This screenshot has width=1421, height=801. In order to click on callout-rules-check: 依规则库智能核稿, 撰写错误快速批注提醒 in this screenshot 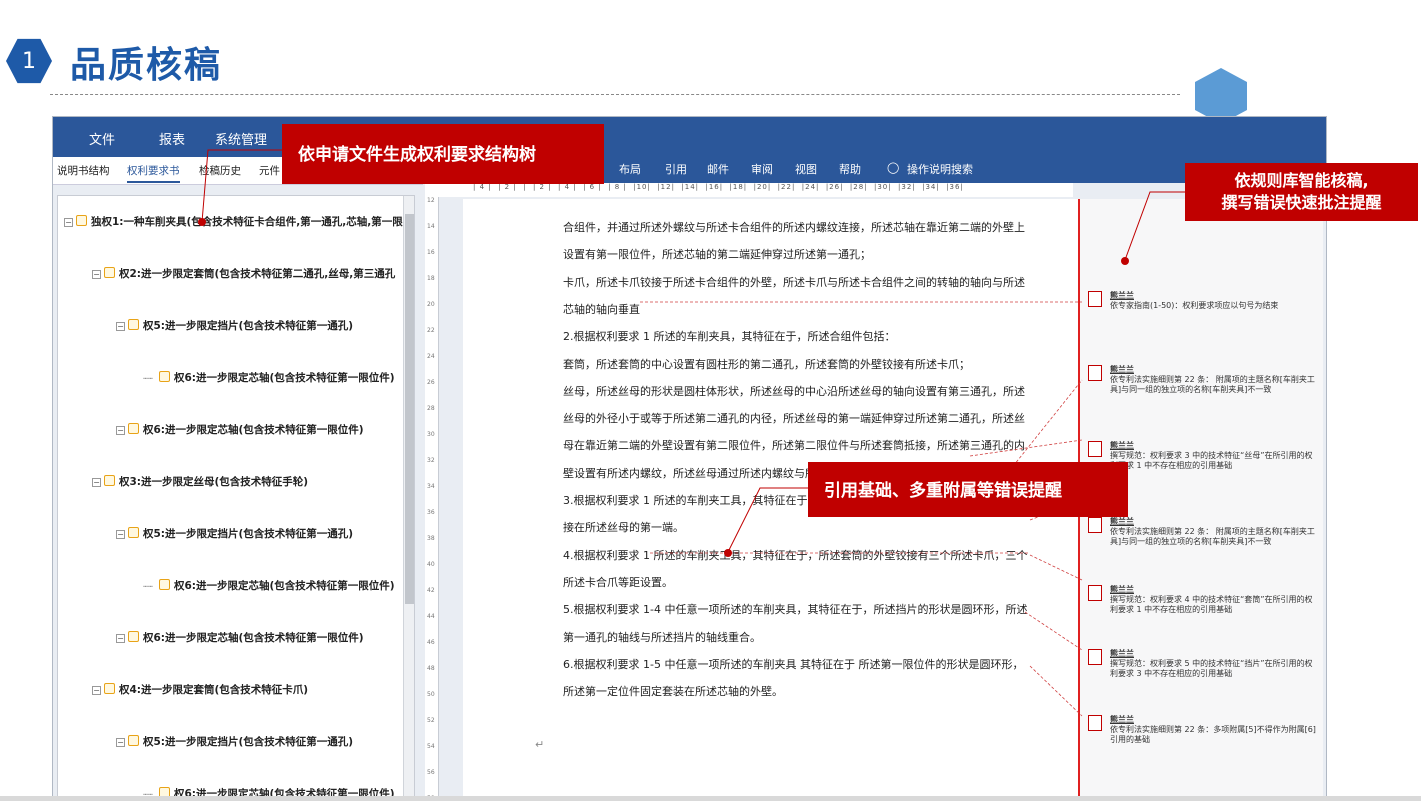, I will do `click(1301, 192)`.